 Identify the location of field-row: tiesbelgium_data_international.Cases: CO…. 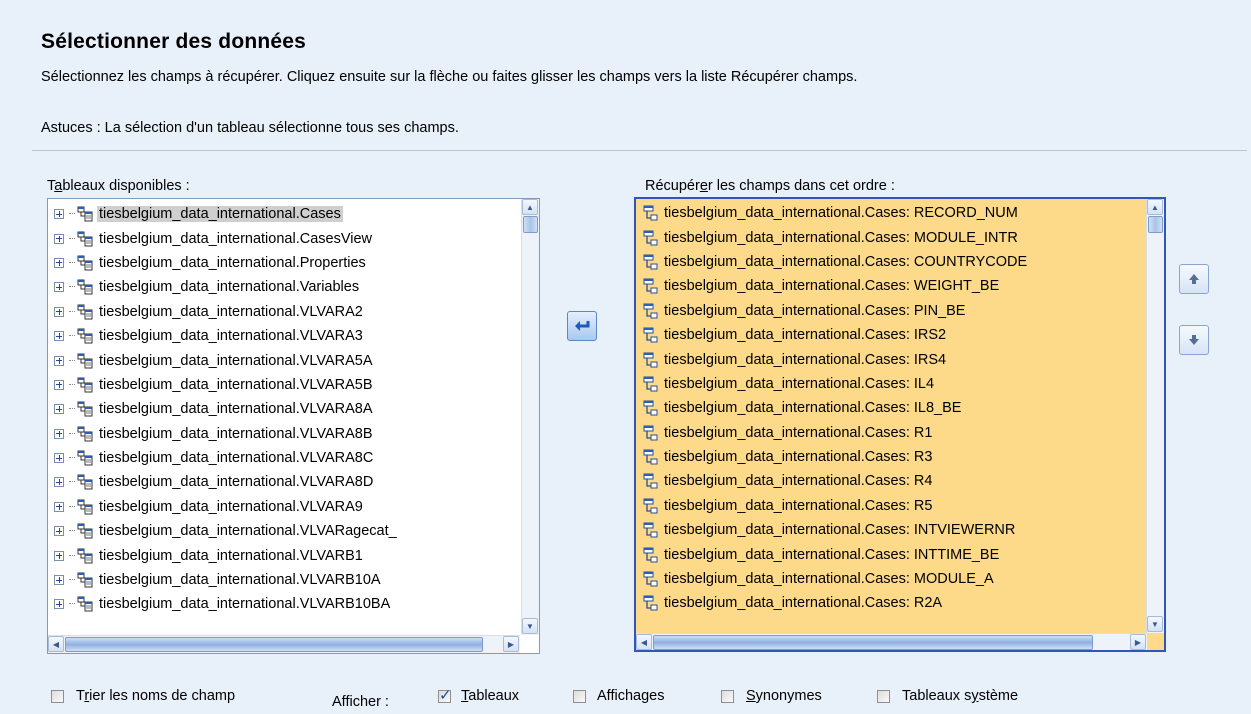
(890, 262).